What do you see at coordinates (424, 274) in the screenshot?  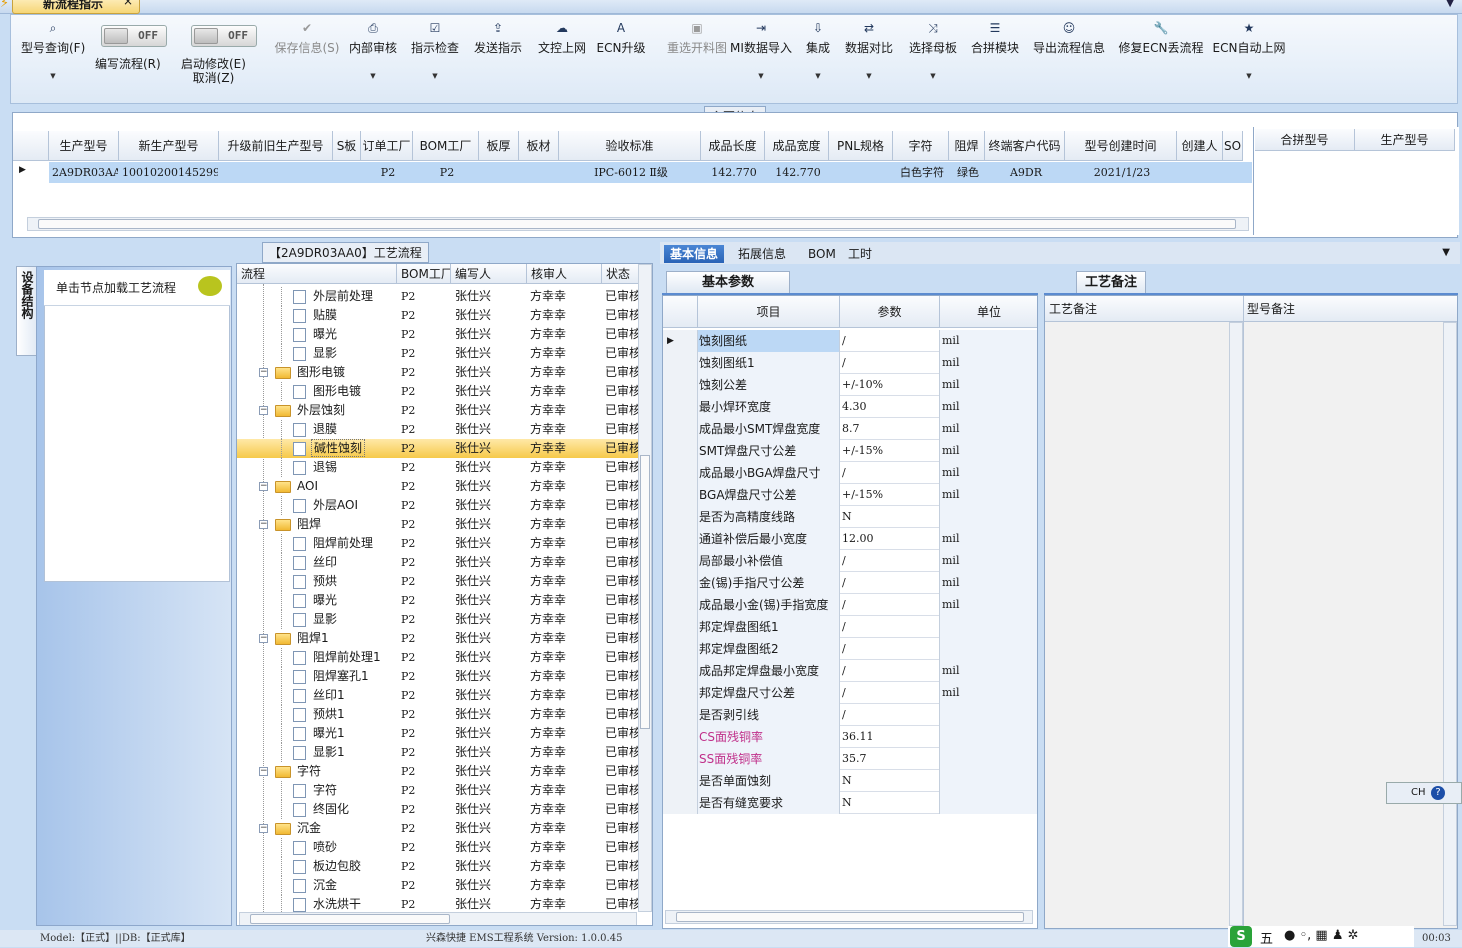 I see `tree-column-header: BOM工厂` at bounding box center [424, 274].